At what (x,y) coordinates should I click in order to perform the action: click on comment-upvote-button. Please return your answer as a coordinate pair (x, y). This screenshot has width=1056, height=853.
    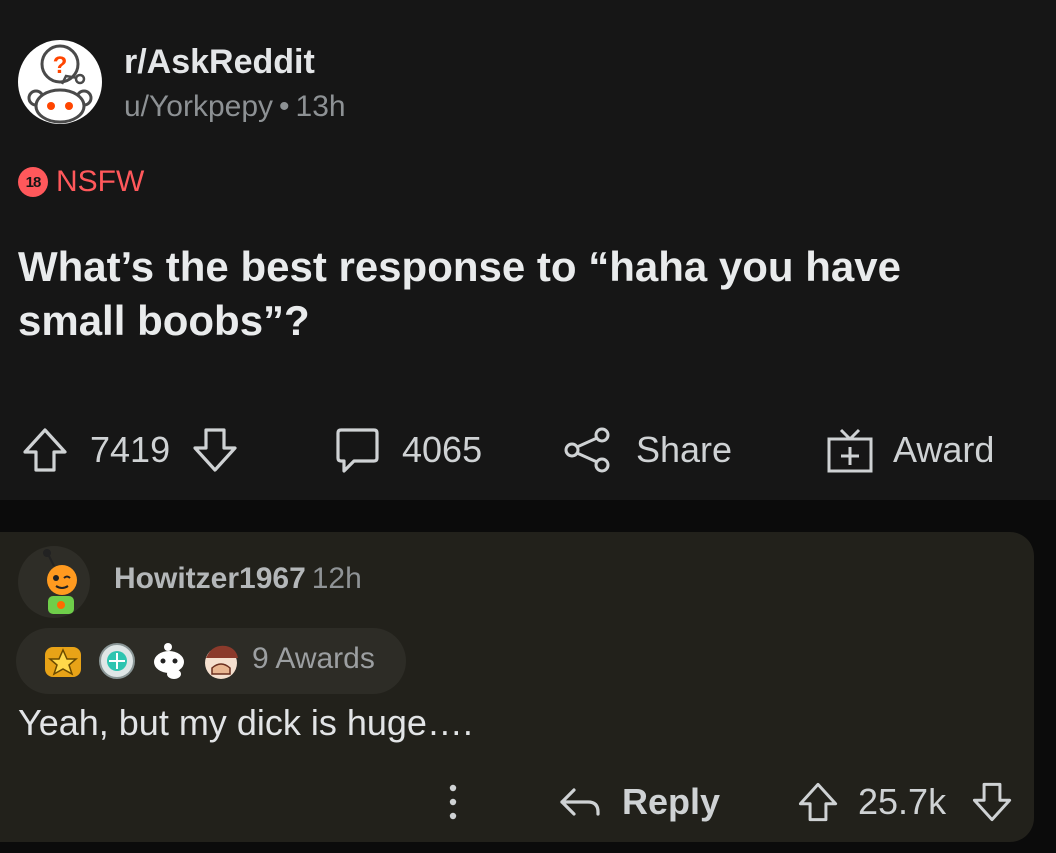
    Looking at the image, I should click on (818, 802).